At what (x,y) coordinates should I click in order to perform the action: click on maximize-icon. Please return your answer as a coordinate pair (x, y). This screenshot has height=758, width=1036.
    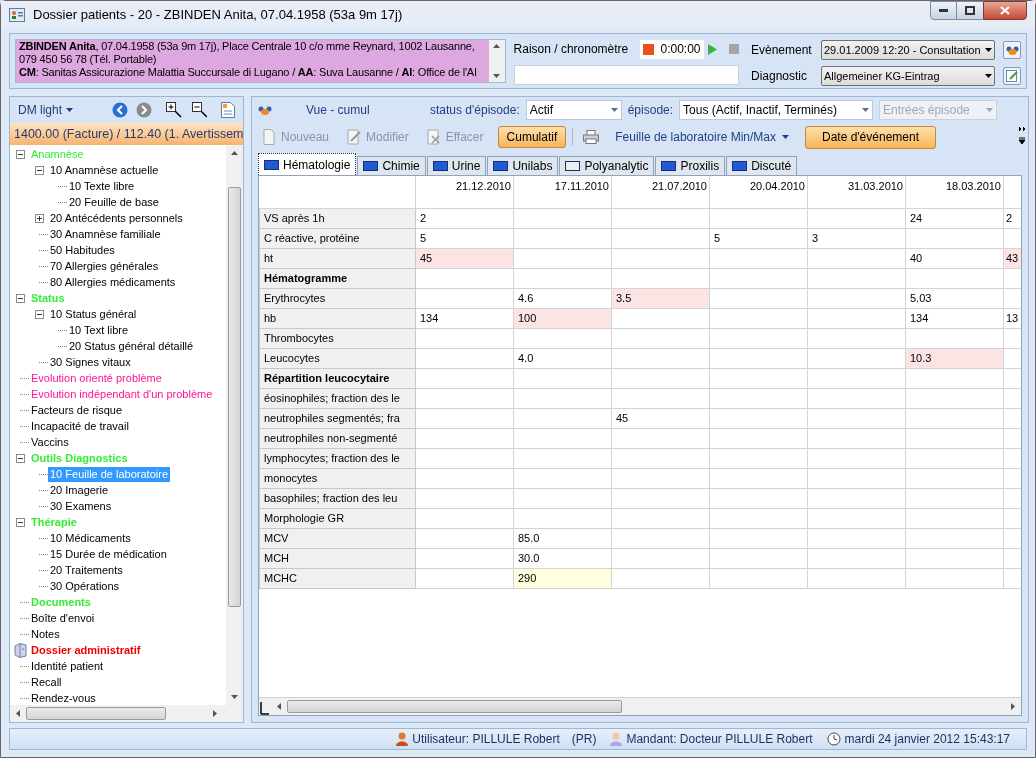
    Looking at the image, I should click on (970, 10).